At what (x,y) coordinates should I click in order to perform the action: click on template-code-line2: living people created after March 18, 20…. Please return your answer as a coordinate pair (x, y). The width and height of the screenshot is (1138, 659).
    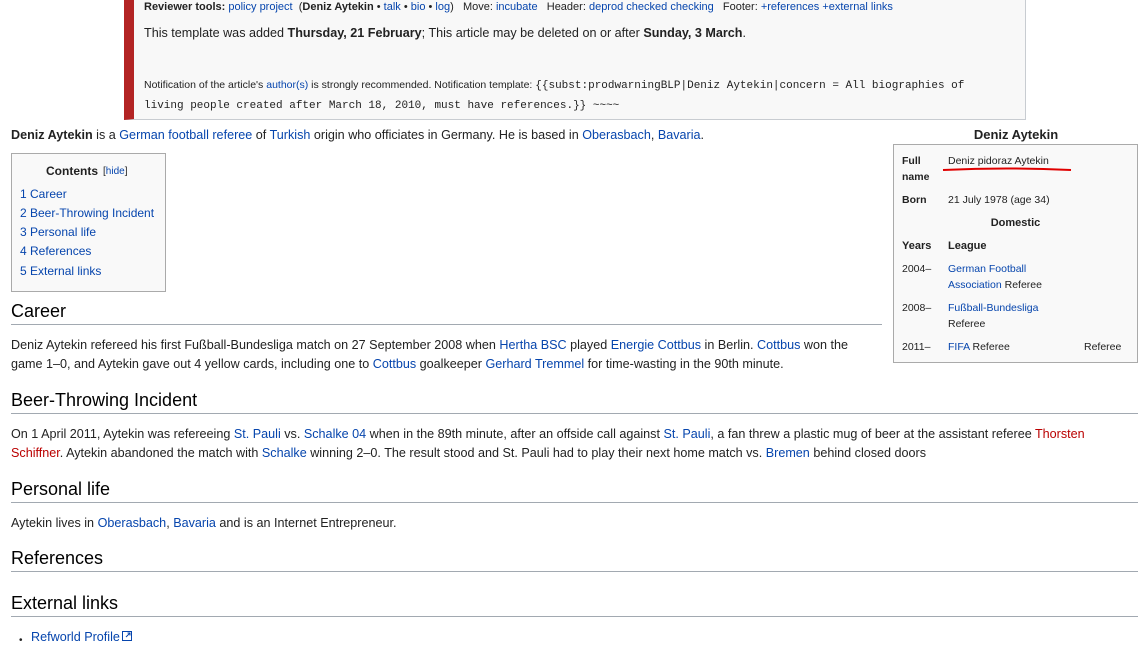
    Looking at the image, I should click on (382, 106).